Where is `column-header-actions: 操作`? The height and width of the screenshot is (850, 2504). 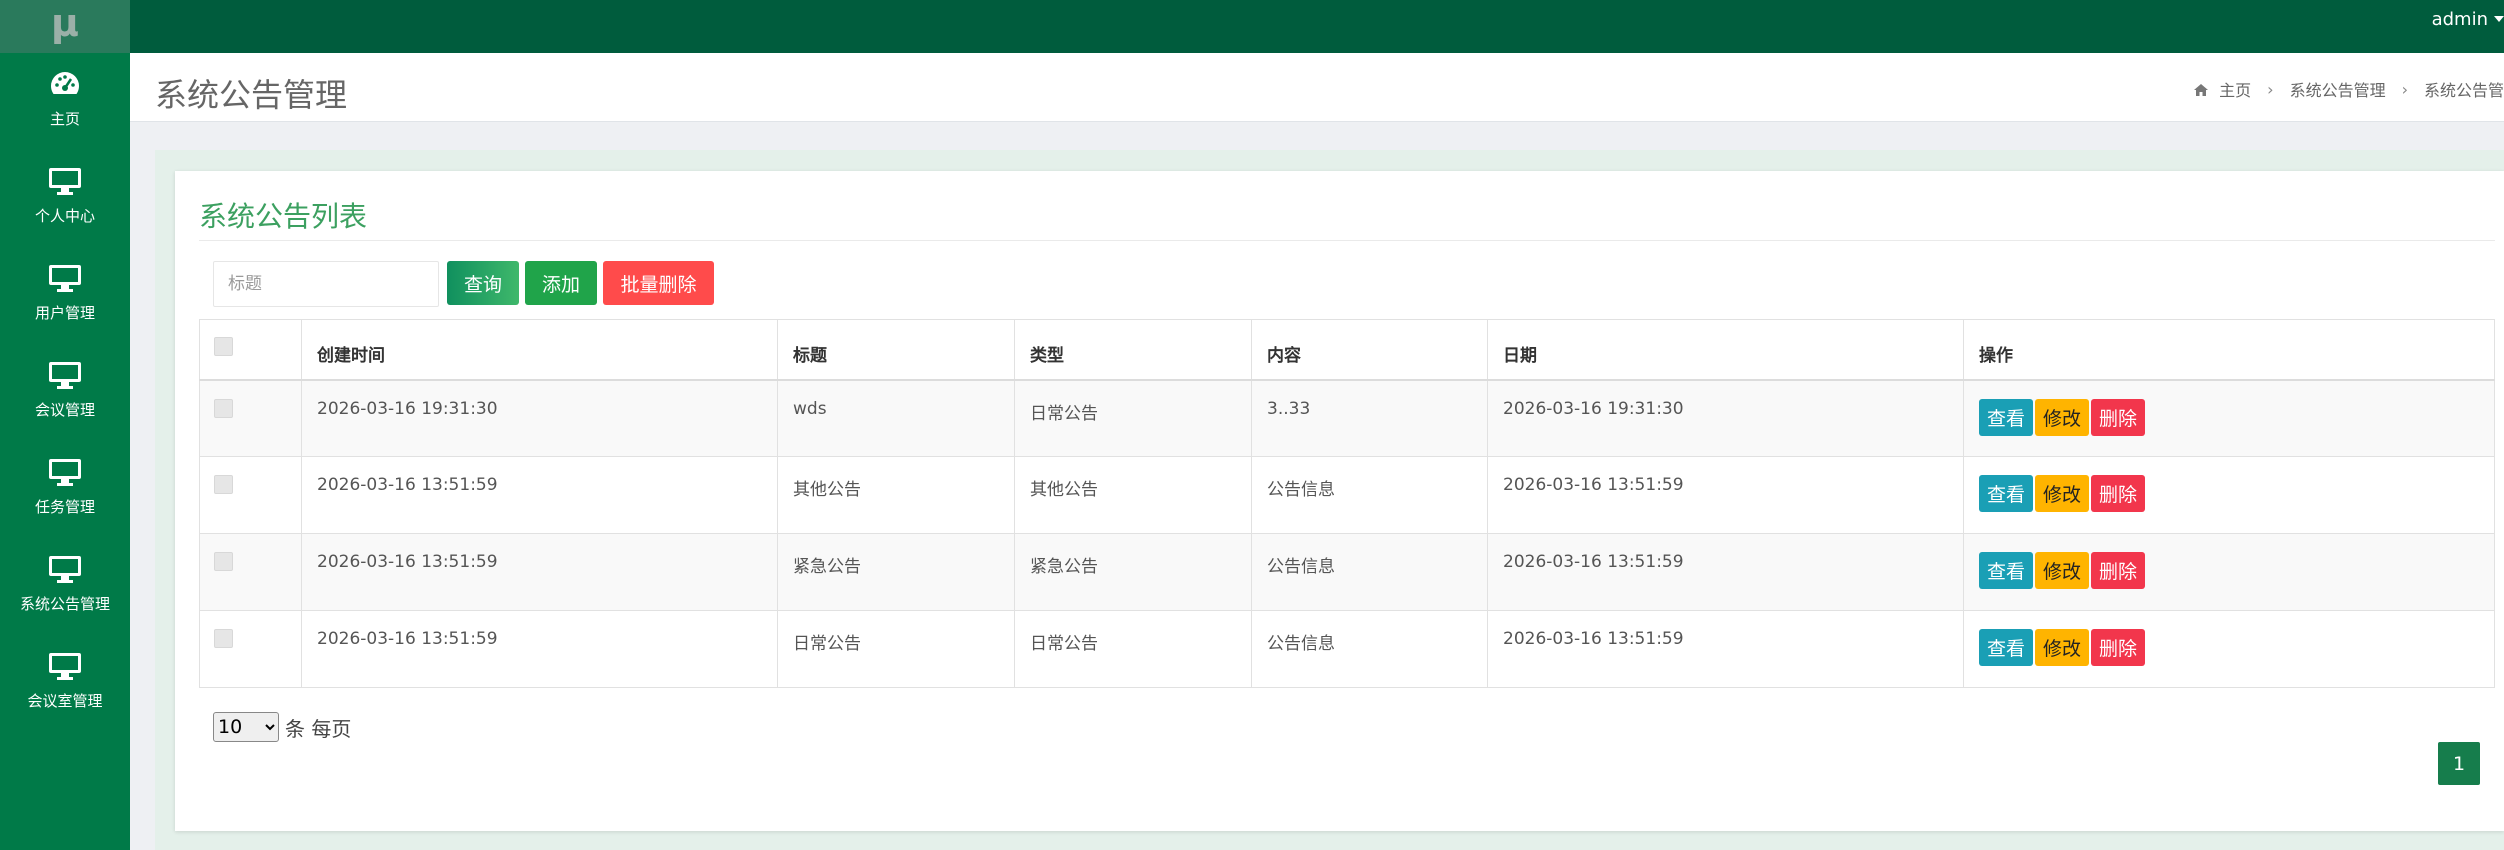
column-header-actions: 操作 is located at coordinates (2229, 350).